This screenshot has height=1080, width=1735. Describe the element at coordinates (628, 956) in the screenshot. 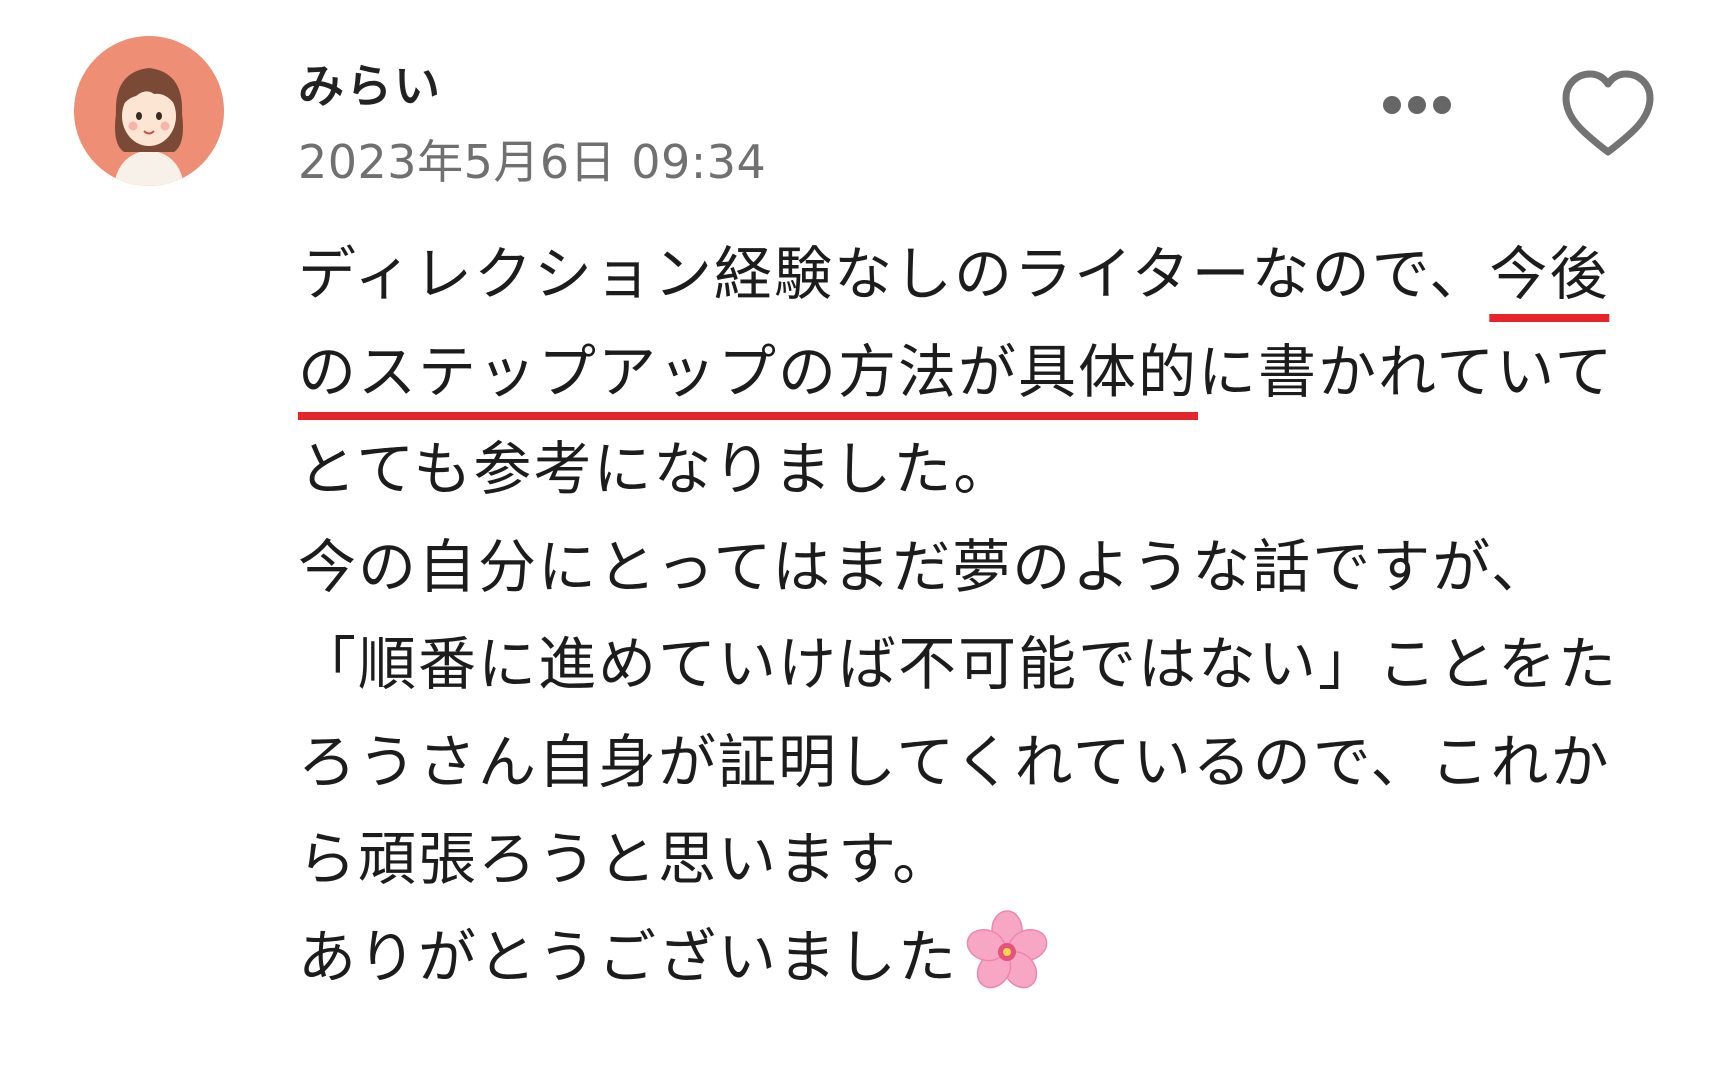

I see `comment-text: ありがとうございました` at that location.